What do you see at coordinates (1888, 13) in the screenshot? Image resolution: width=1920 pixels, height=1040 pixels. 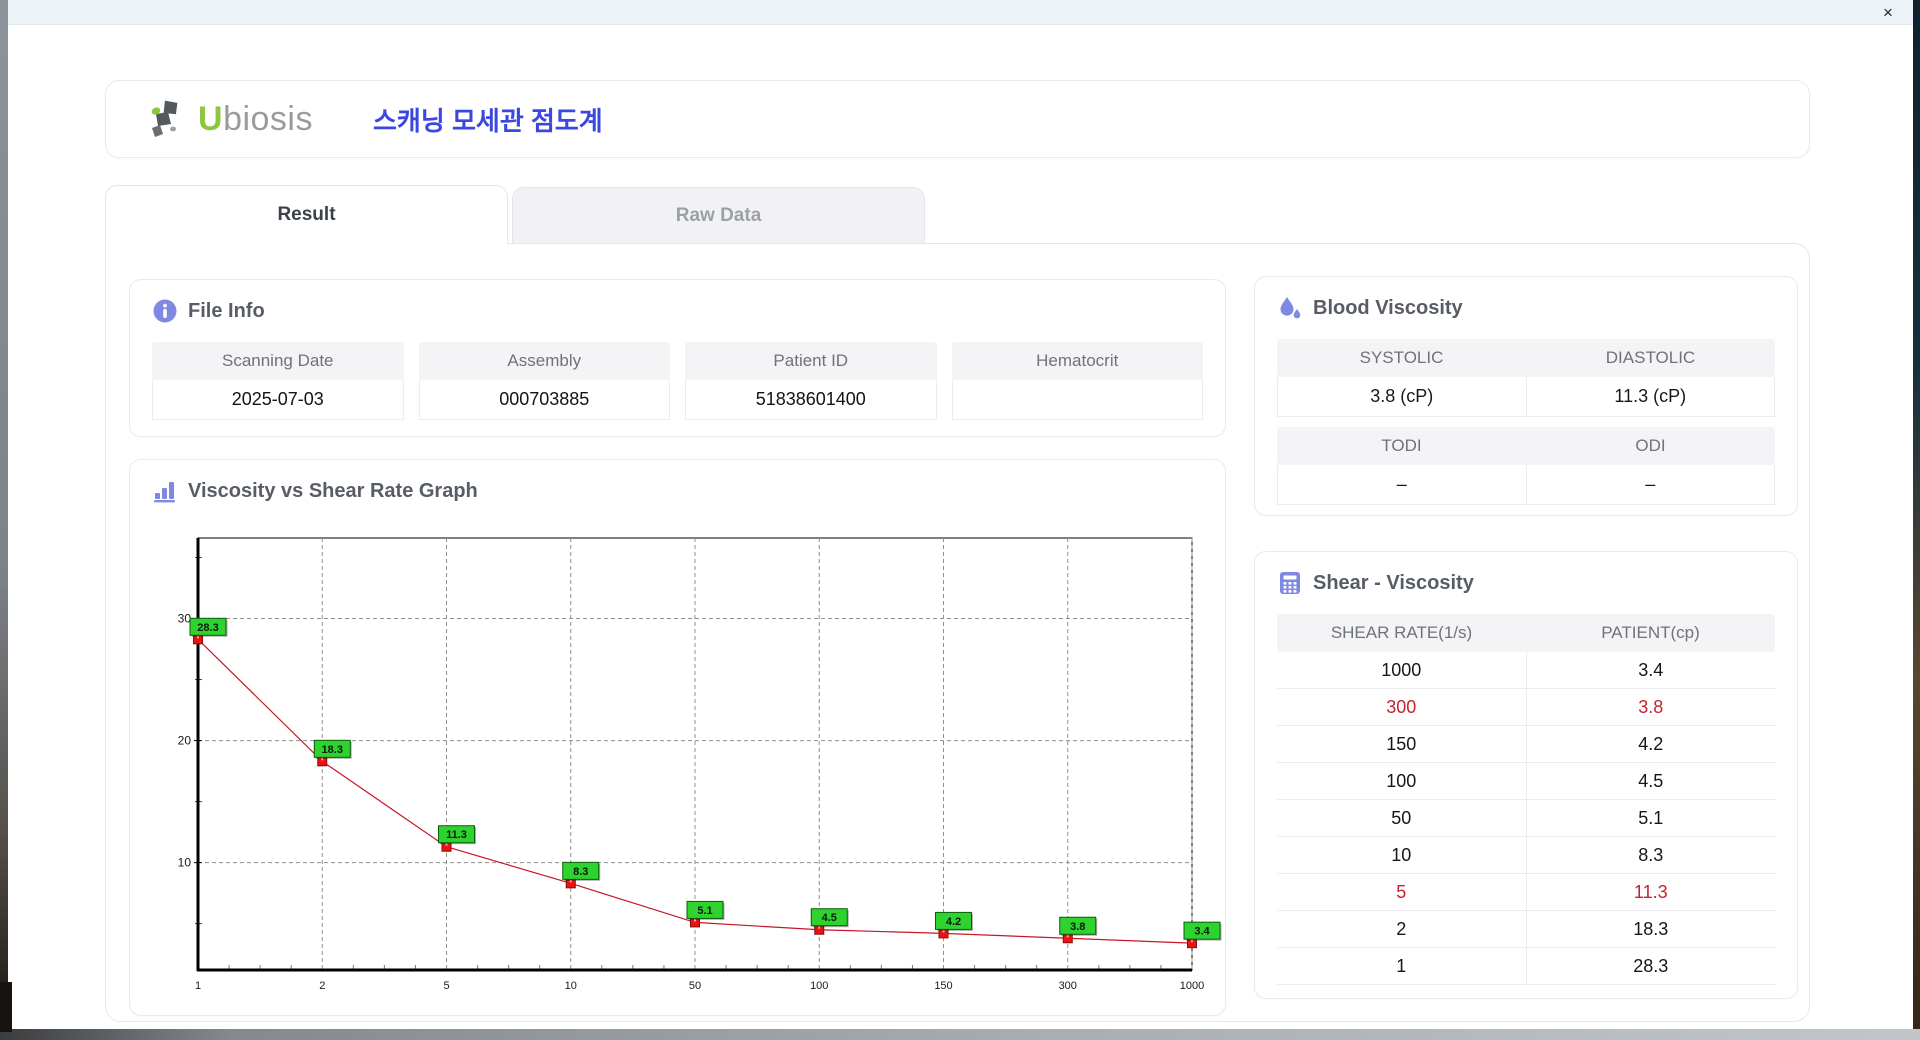 I see `close-button: ×` at bounding box center [1888, 13].